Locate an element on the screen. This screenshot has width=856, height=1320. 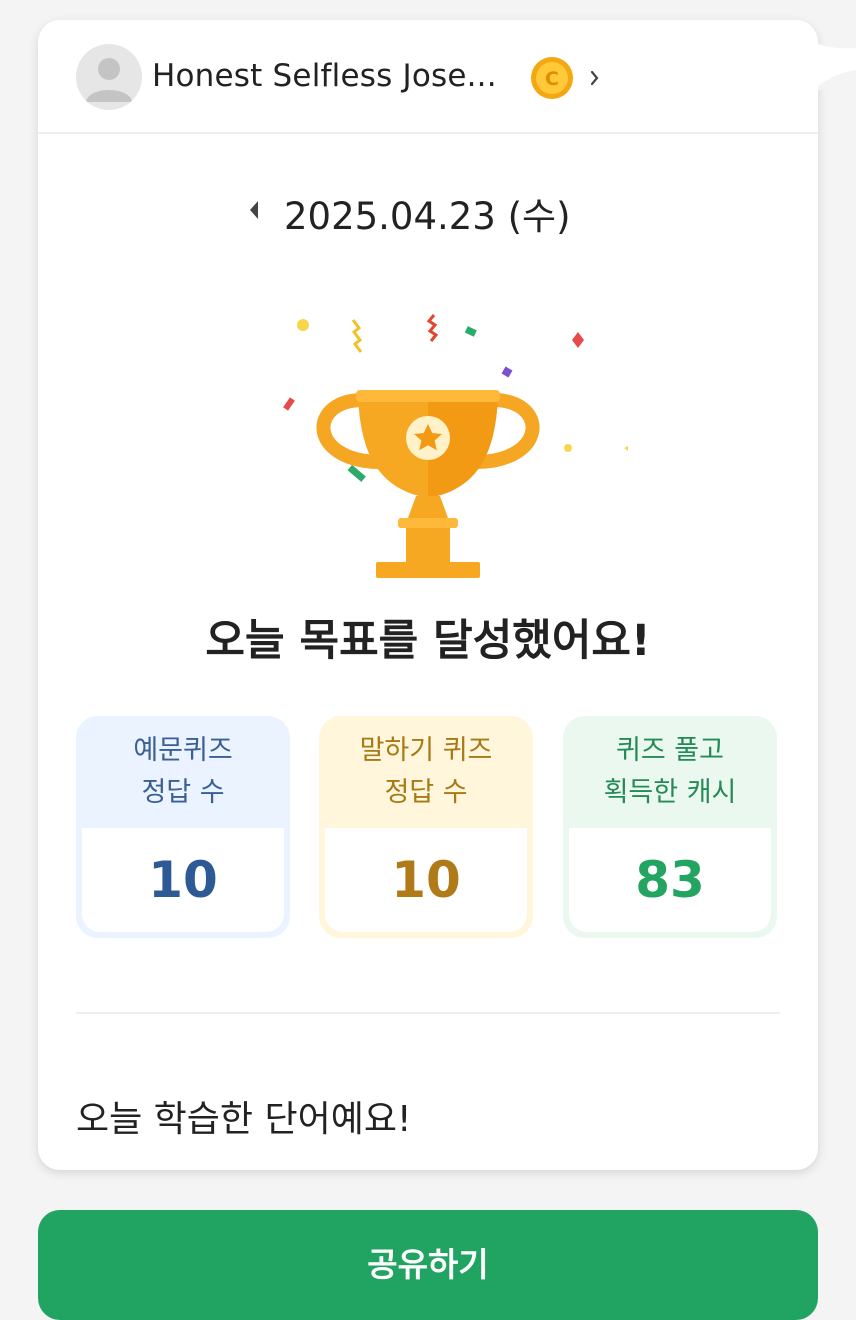
stat-label-line: 예문퀴즈 is located at coordinates (183, 750).